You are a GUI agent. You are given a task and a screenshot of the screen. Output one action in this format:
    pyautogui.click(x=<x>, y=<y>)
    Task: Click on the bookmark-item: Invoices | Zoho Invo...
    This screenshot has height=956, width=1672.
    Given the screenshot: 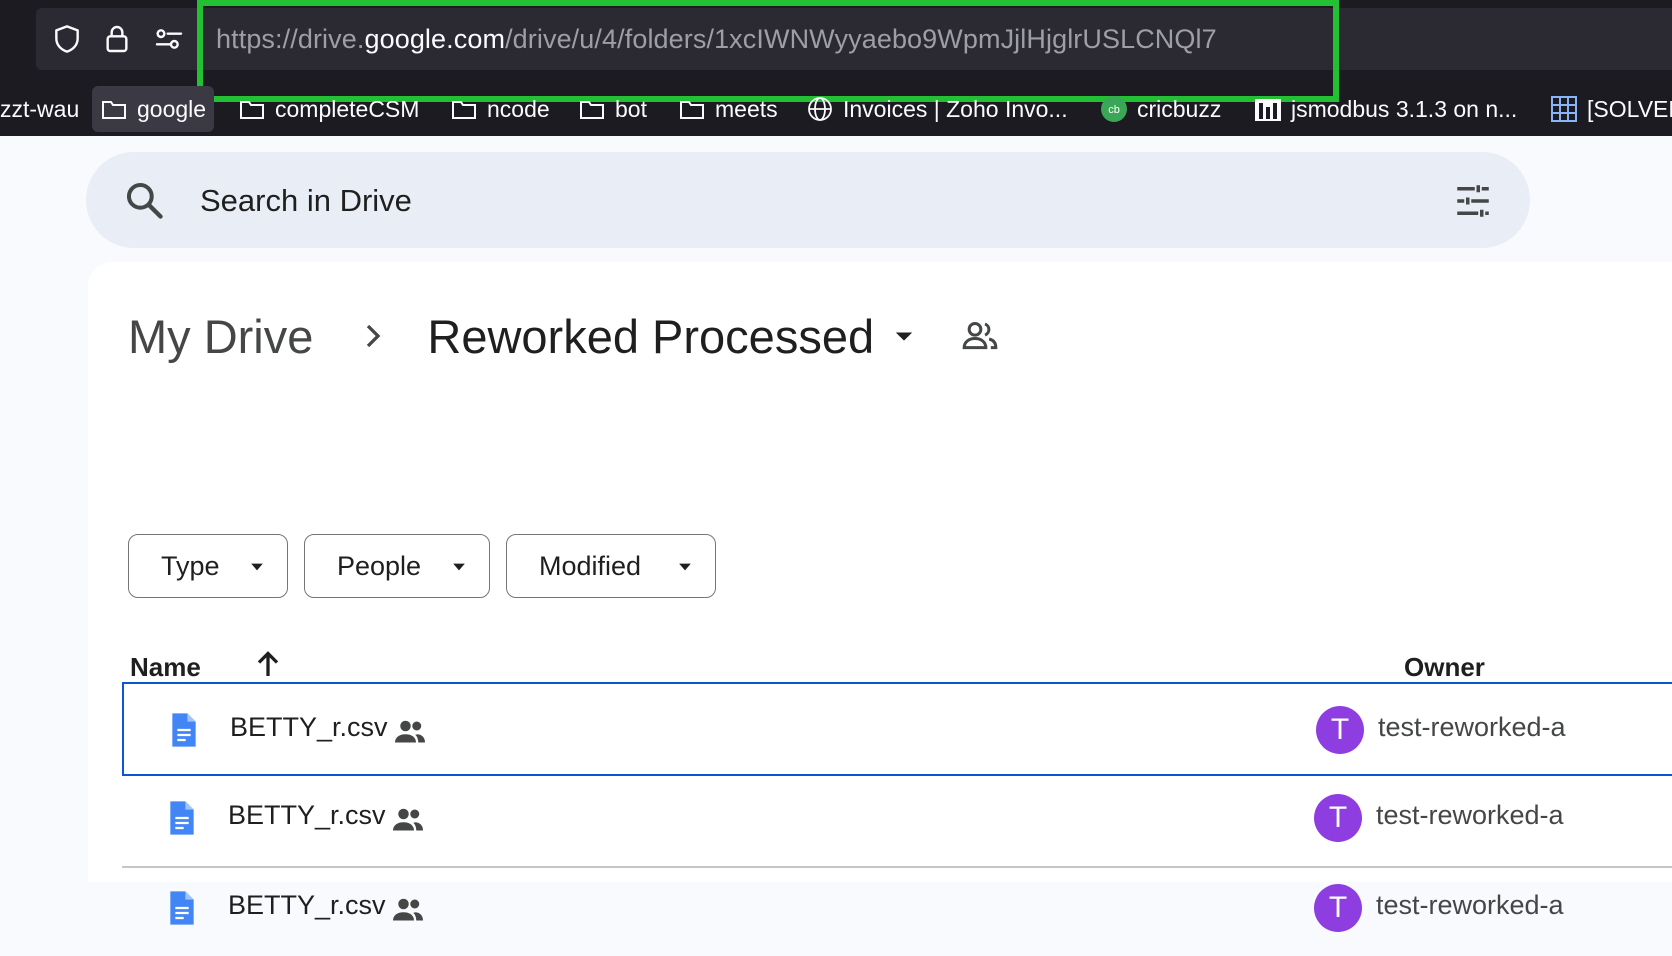 What is the action you would take?
    pyautogui.click(x=937, y=109)
    